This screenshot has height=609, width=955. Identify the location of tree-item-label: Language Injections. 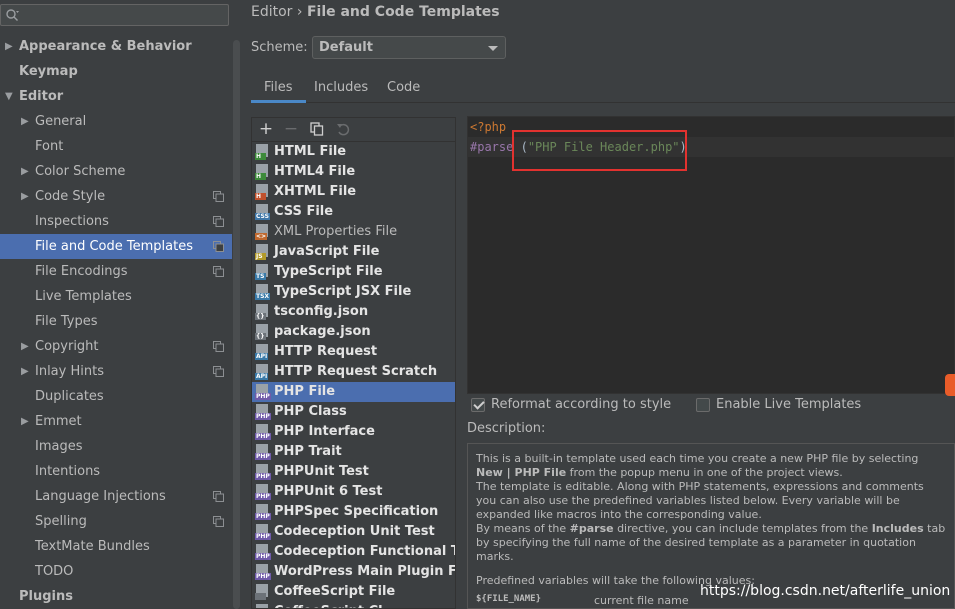
(100, 496).